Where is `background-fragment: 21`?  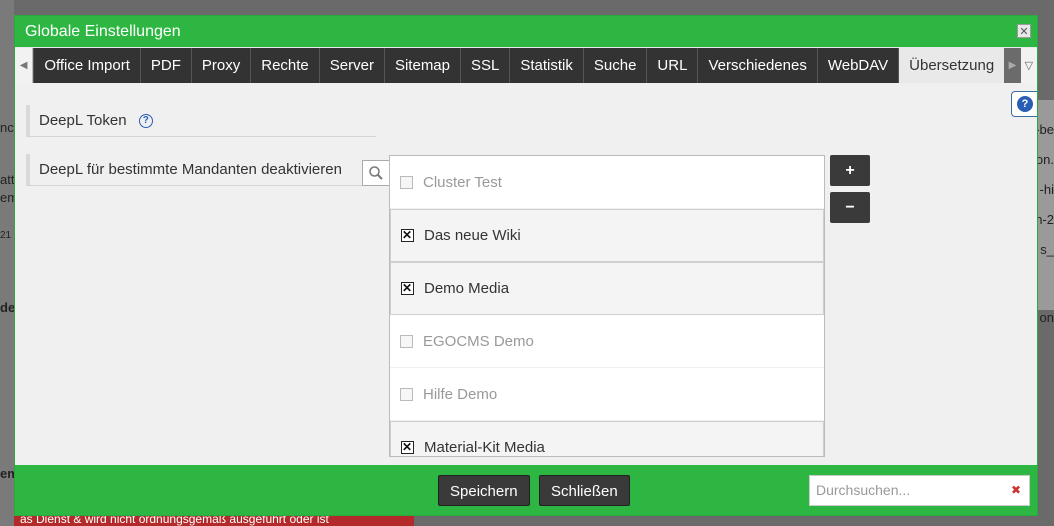 background-fragment: 21 is located at coordinates (6, 235).